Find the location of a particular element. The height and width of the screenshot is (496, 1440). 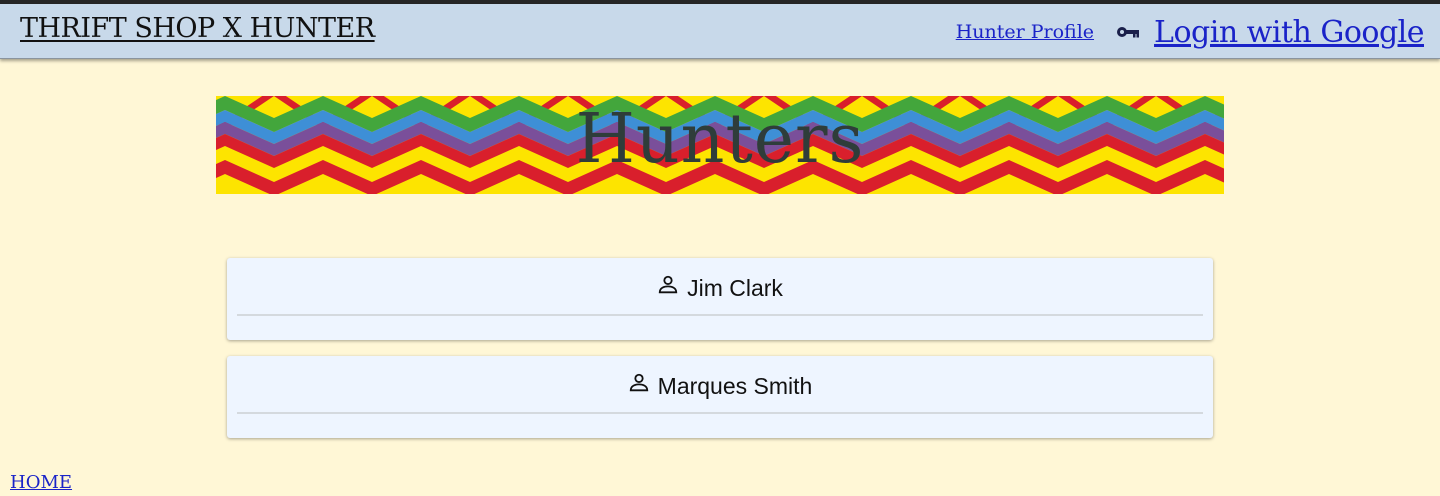

brand-link: THRIFT SHOP X HUNTER is located at coordinates (197, 28).